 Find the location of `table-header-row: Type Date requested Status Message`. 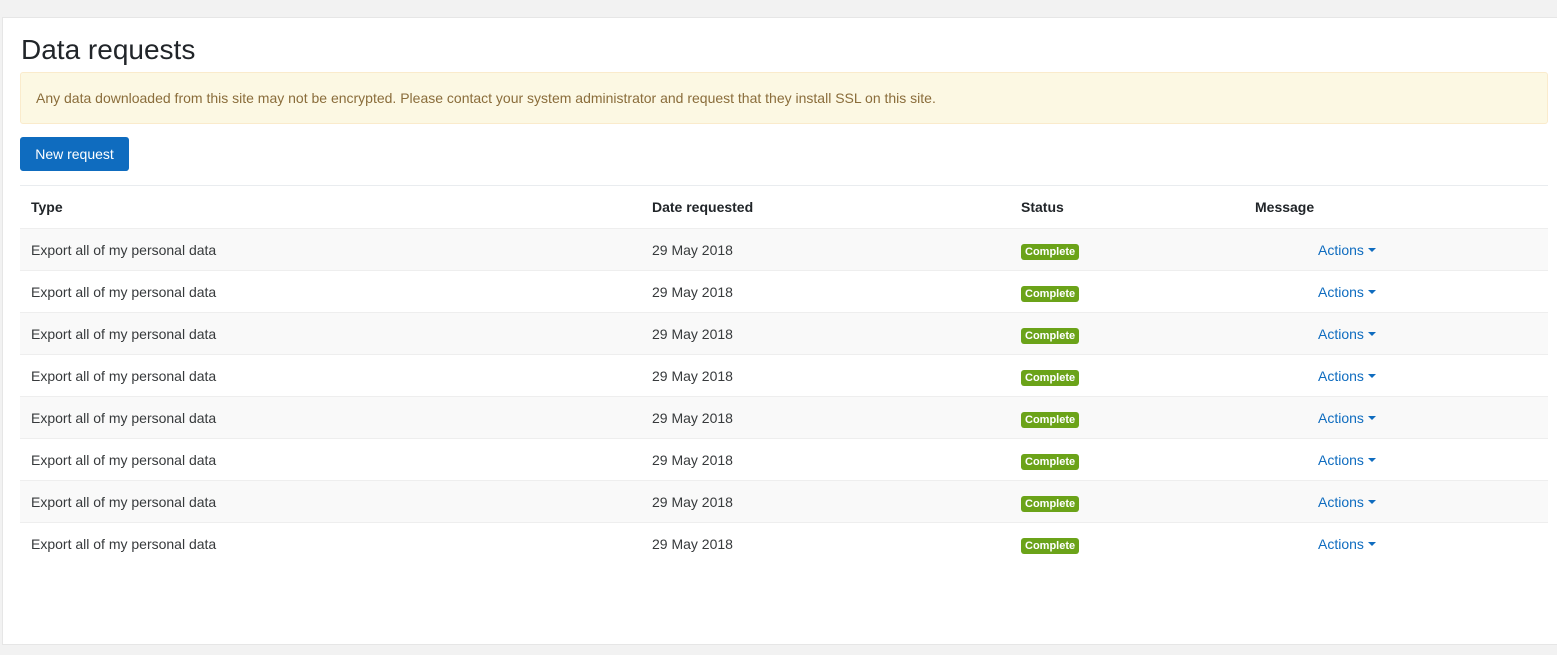

table-header-row: Type Date requested Status Message is located at coordinates (784, 207).